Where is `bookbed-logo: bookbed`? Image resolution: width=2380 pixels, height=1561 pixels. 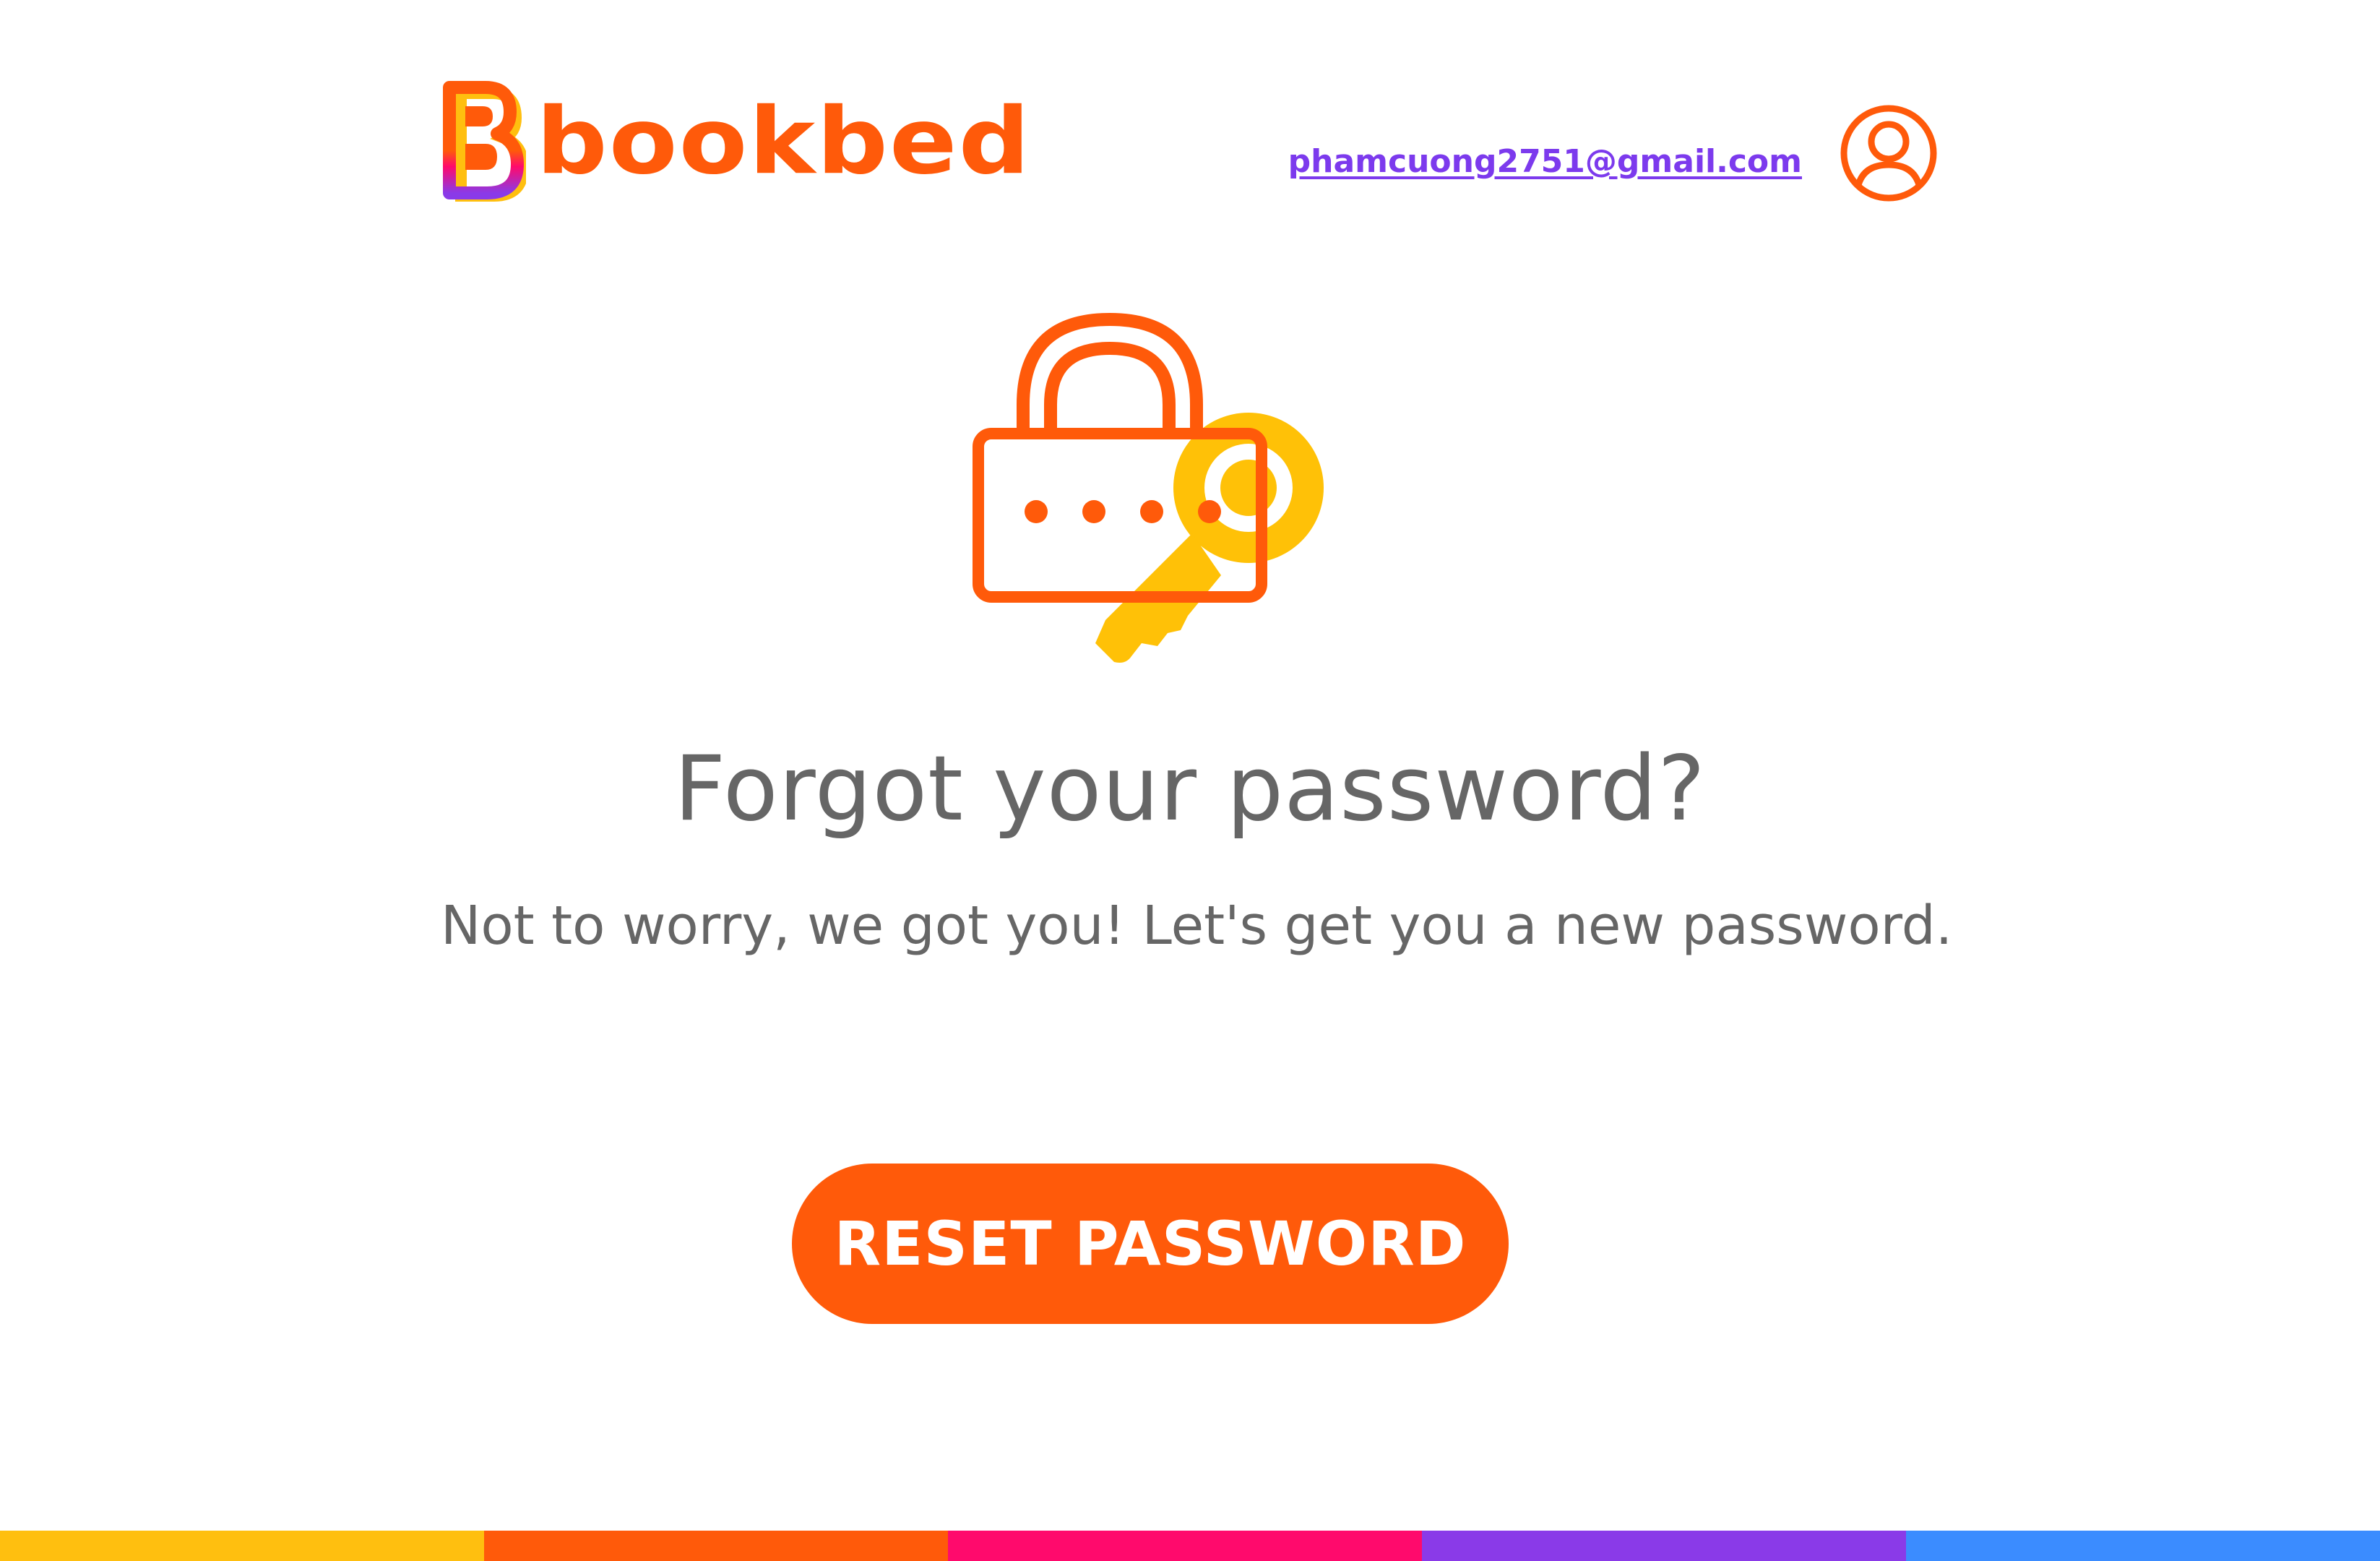 bookbed-logo: bookbed is located at coordinates (736, 141).